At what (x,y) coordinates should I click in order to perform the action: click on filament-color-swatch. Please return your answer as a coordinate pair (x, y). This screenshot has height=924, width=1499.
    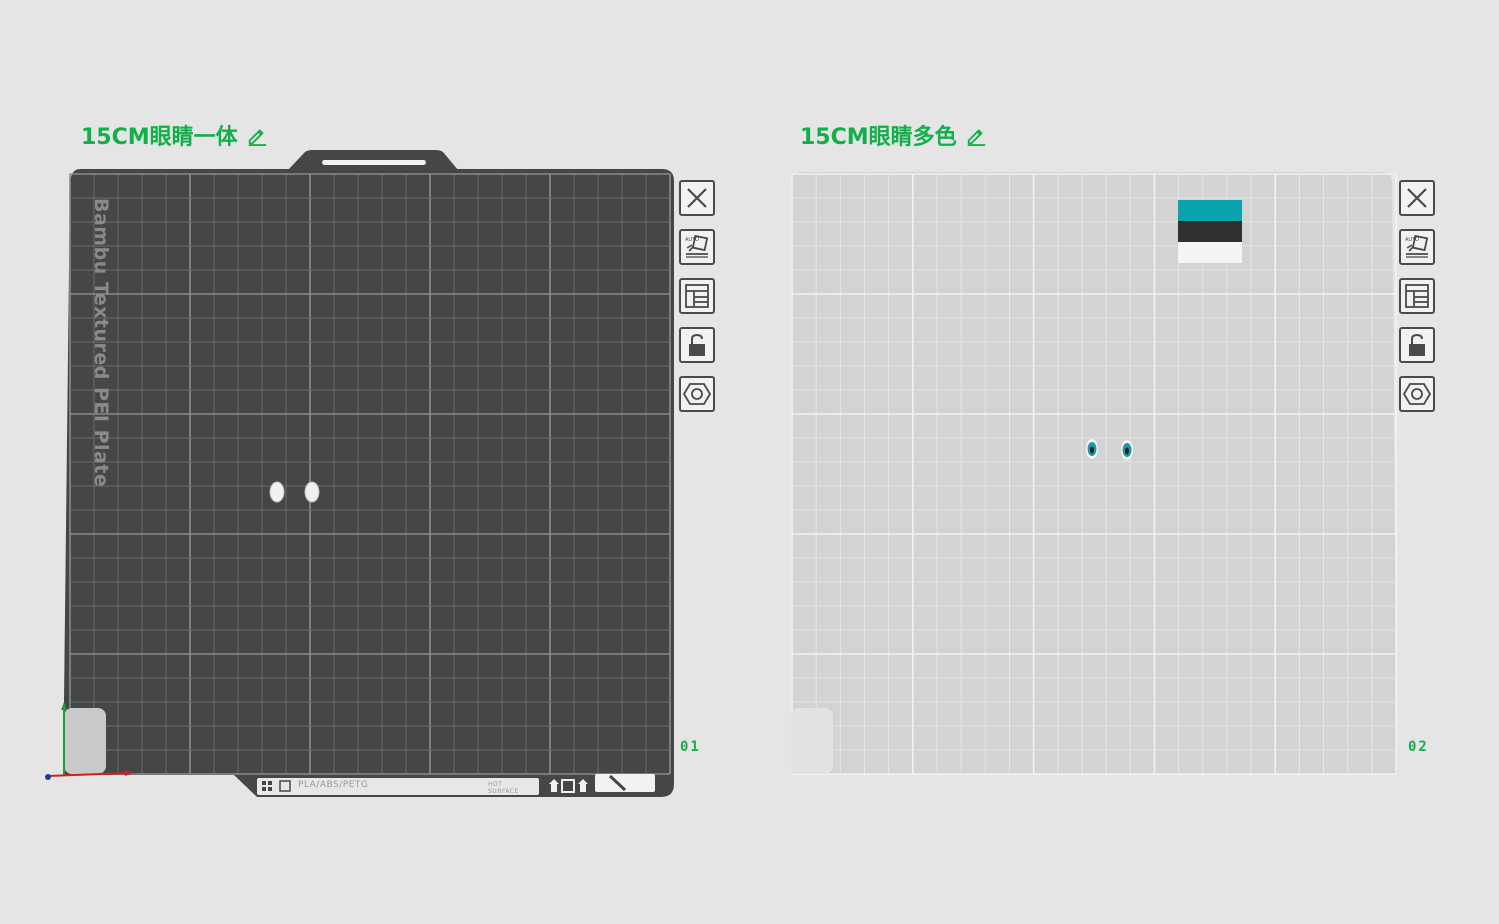
    Looking at the image, I should click on (1210, 231).